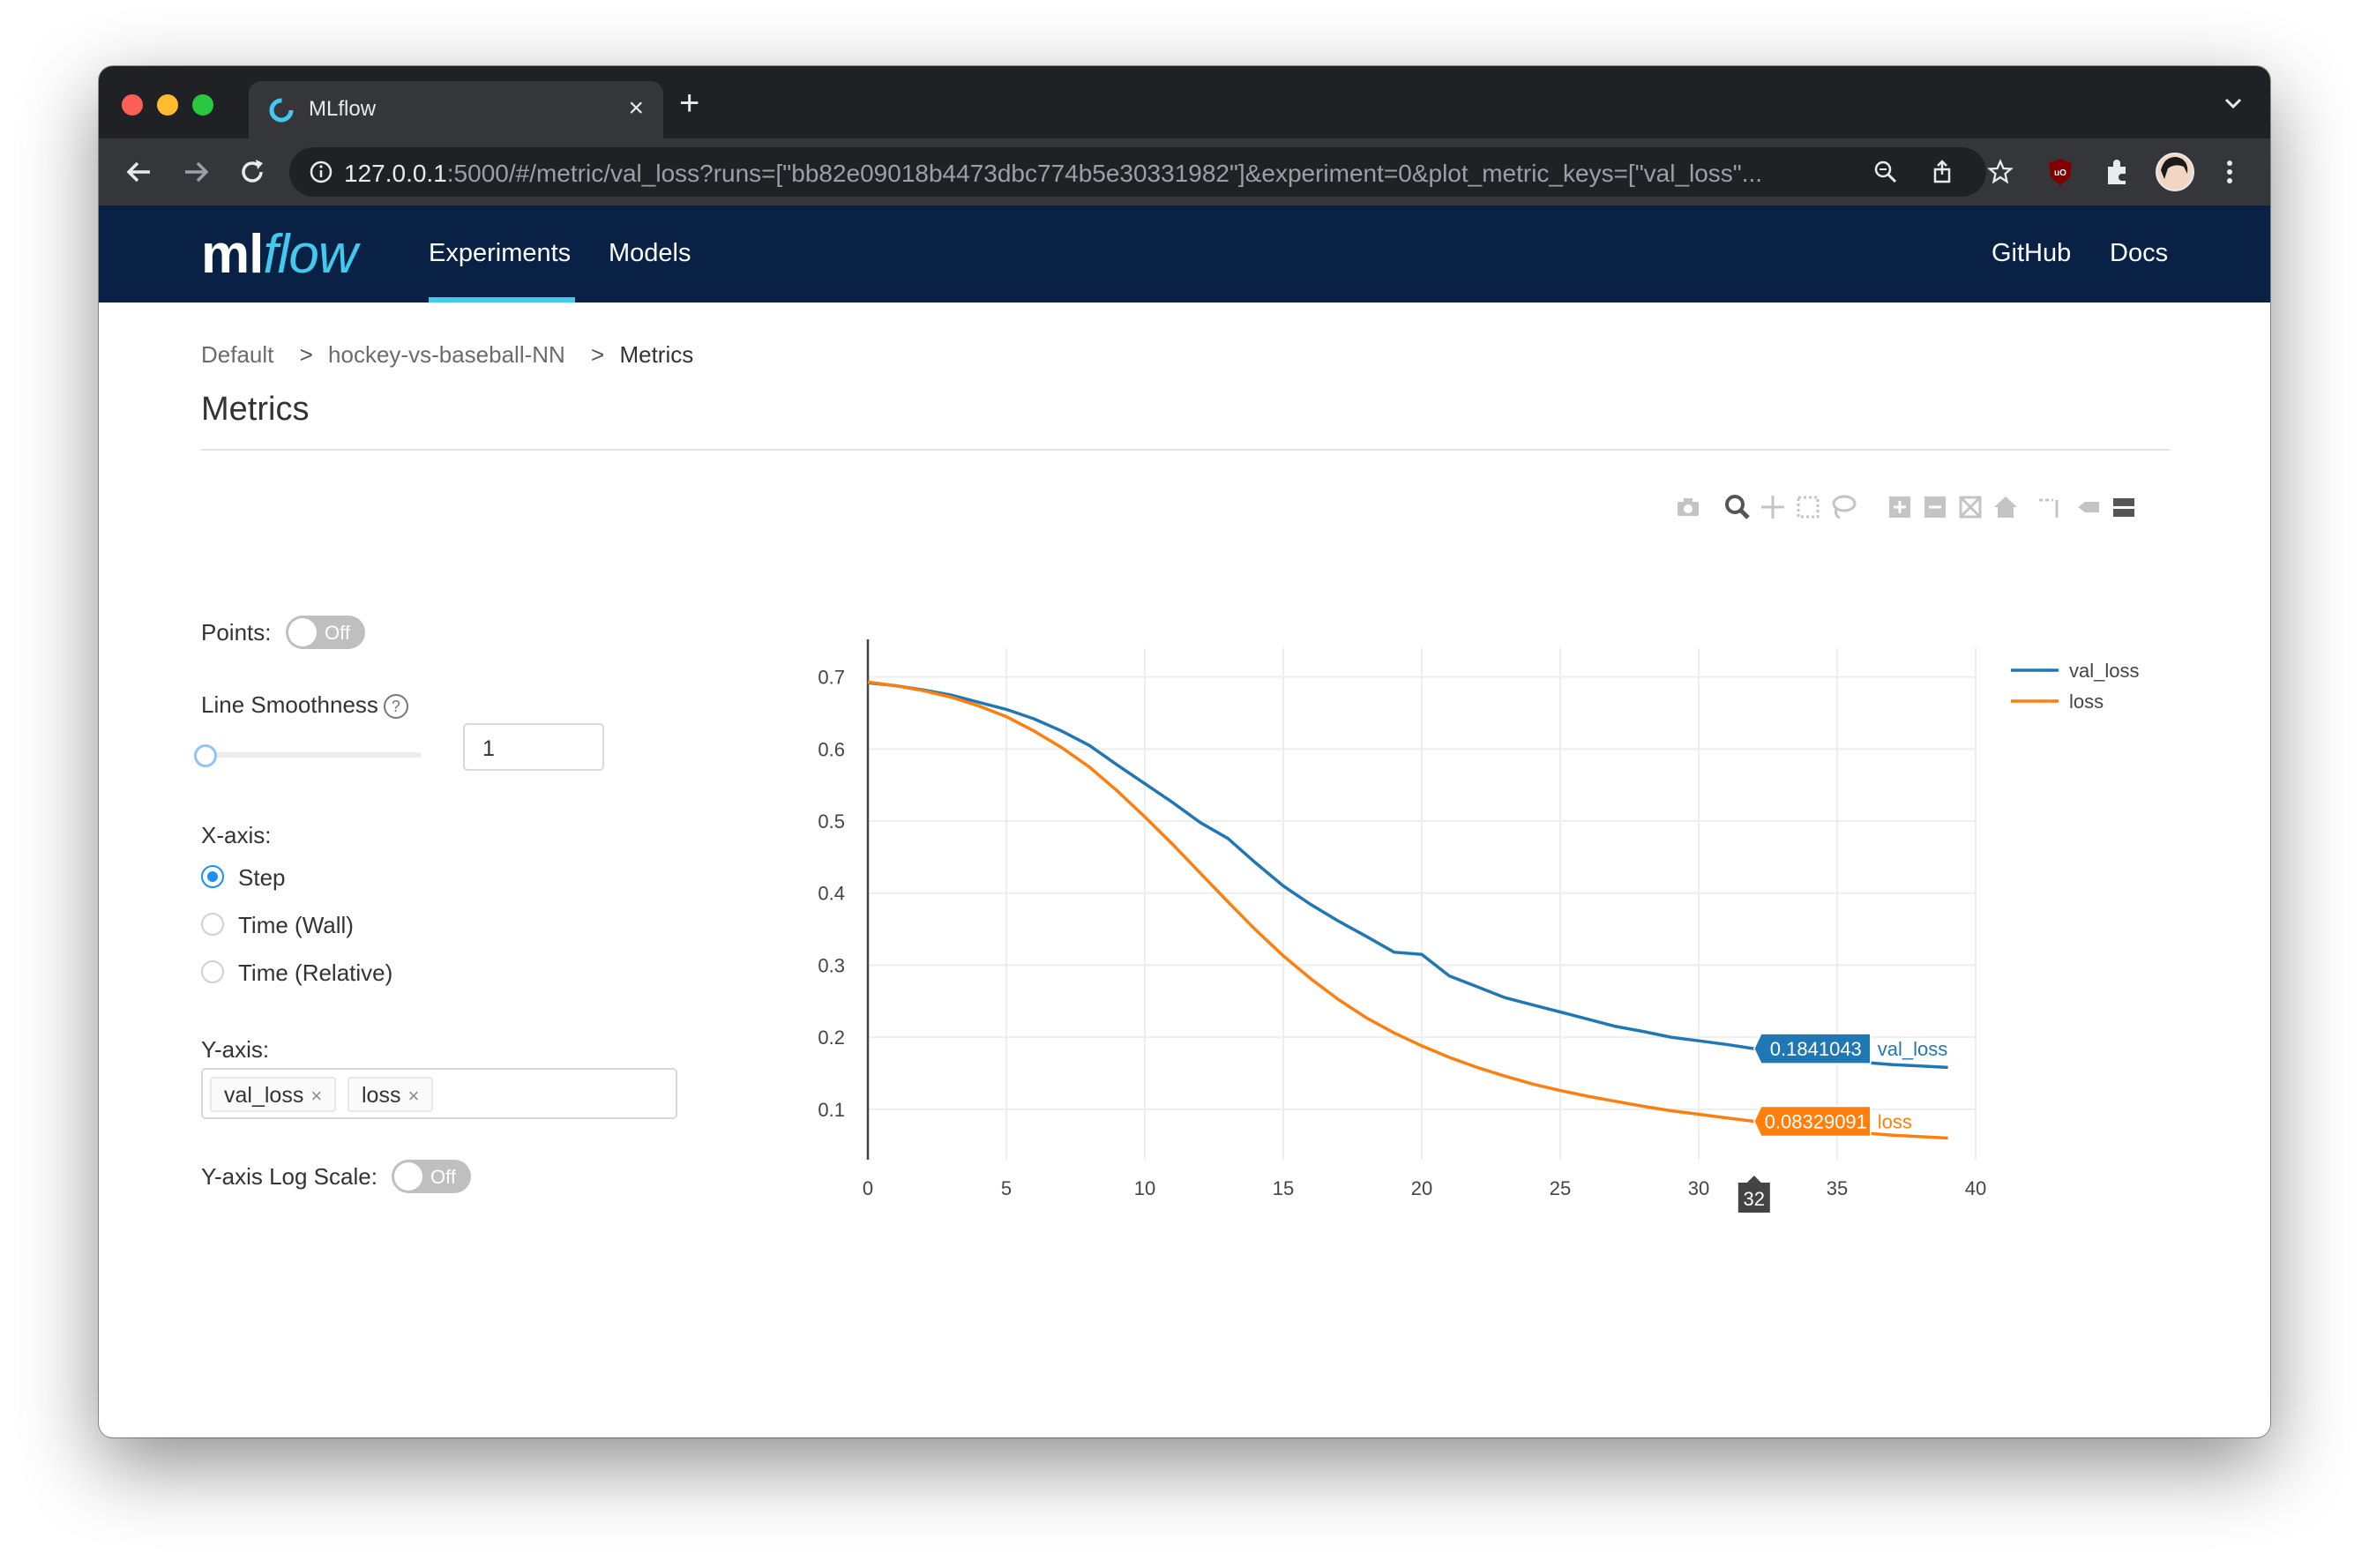 The image size is (2369, 1568). Describe the element at coordinates (2031, 253) in the screenshot. I see `nav-github: GitHub` at that location.